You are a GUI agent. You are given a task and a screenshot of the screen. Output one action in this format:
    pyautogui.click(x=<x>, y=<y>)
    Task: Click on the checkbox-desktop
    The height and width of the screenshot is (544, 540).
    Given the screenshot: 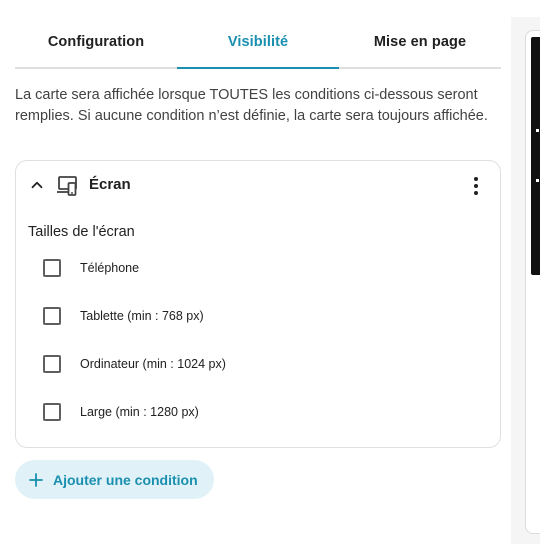 What is the action you would take?
    pyautogui.click(x=52, y=364)
    